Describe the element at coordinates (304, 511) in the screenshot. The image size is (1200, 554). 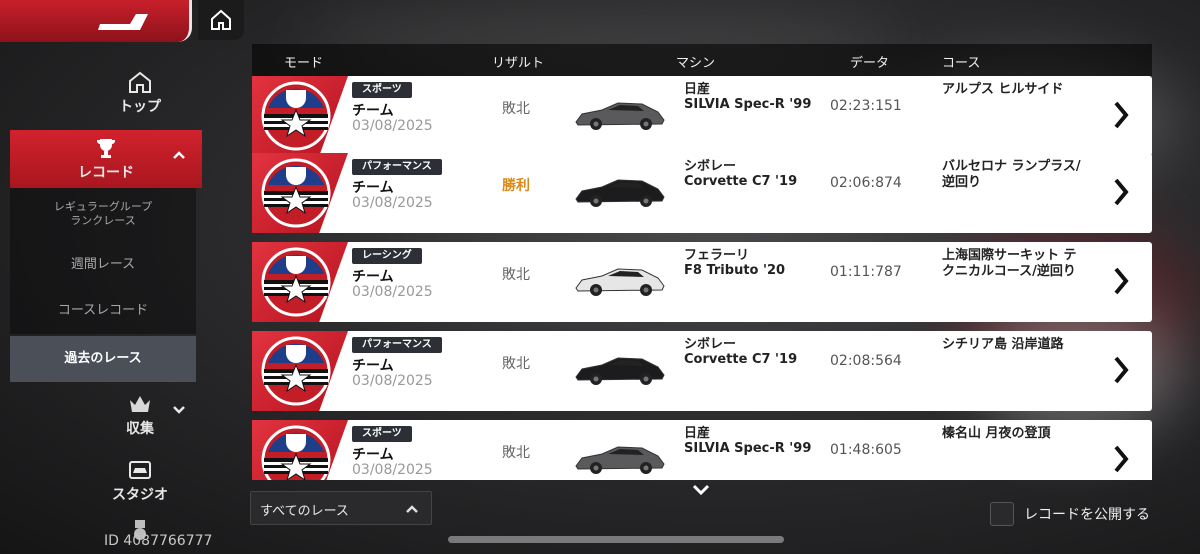
I see `race-filter-value: すべてのレース` at that location.